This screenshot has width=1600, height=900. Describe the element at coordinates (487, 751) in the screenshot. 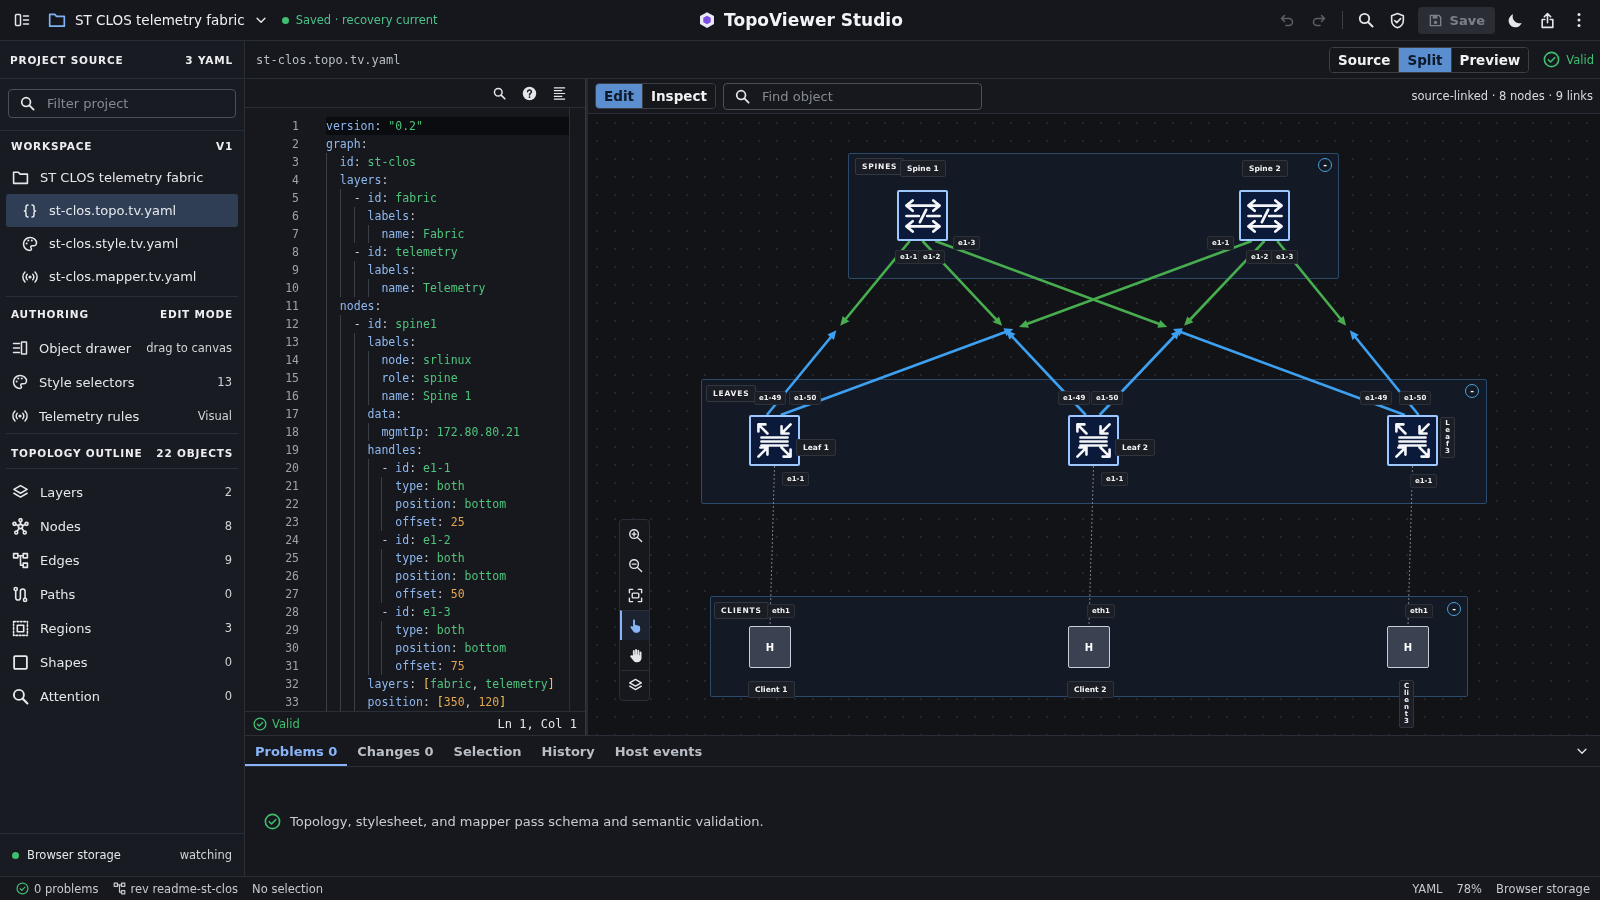

I see `panel-tab: Selection` at that location.